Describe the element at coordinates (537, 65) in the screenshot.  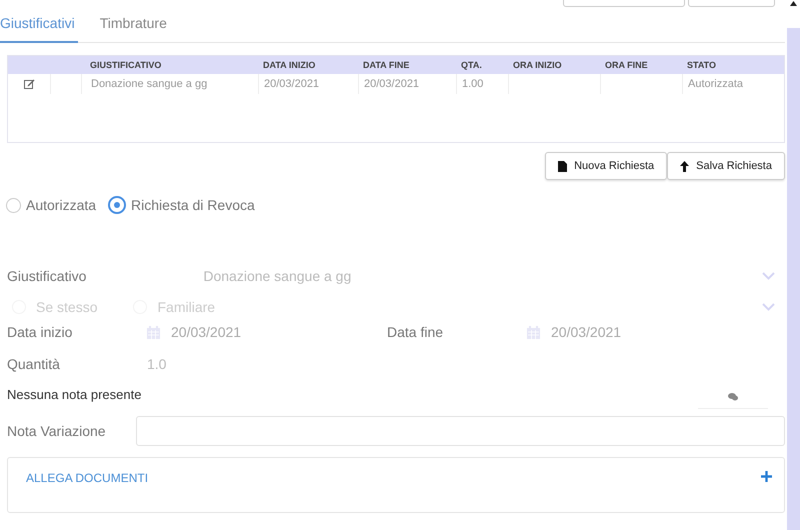
I see `column-header: ORA INIZIO` at that location.